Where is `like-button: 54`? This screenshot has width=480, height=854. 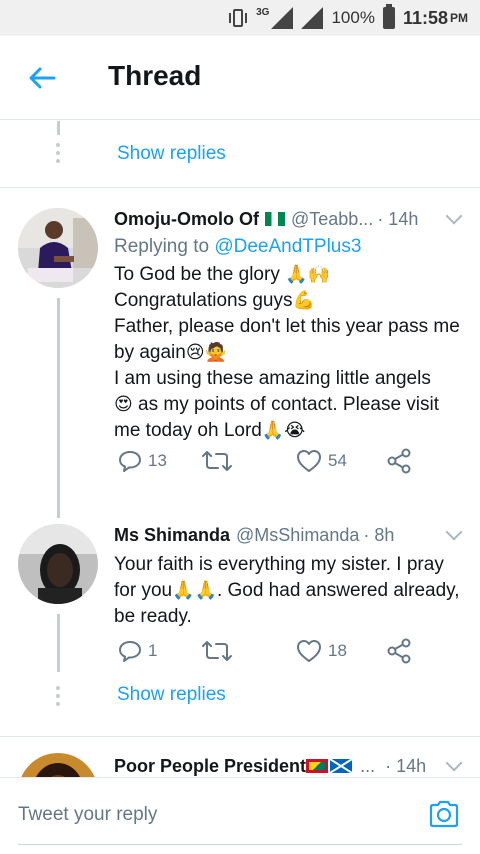
like-button: 54 is located at coordinates (321, 461).